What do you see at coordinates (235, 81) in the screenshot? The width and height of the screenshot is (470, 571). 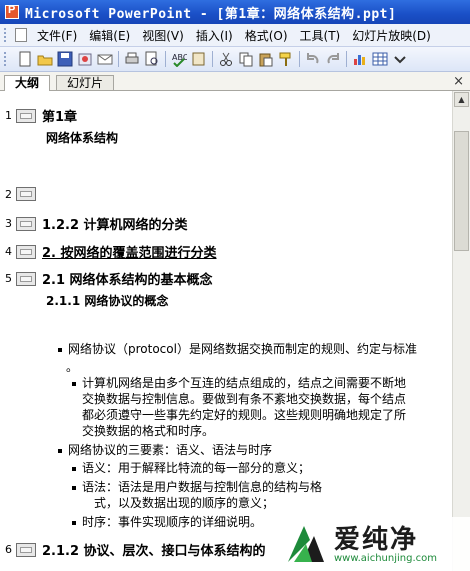 I see `outline-slides-tabs: 大纲 幻灯片 ×` at bounding box center [235, 81].